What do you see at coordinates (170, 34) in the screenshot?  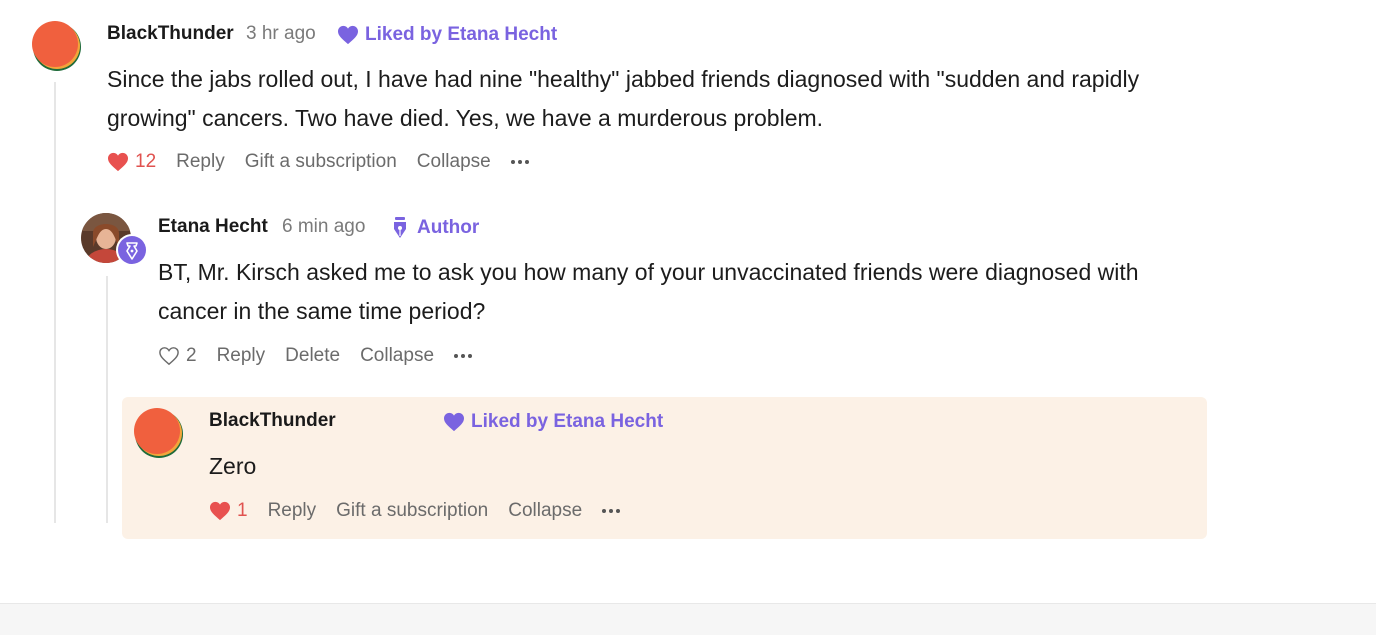 I see `comment-author-name: BlackThunder` at bounding box center [170, 34].